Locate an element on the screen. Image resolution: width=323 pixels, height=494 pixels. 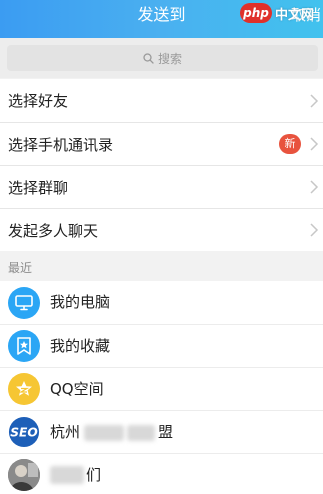
menu-item-start-group-chat: 发起多人聊天 is located at coordinates (161, 229).